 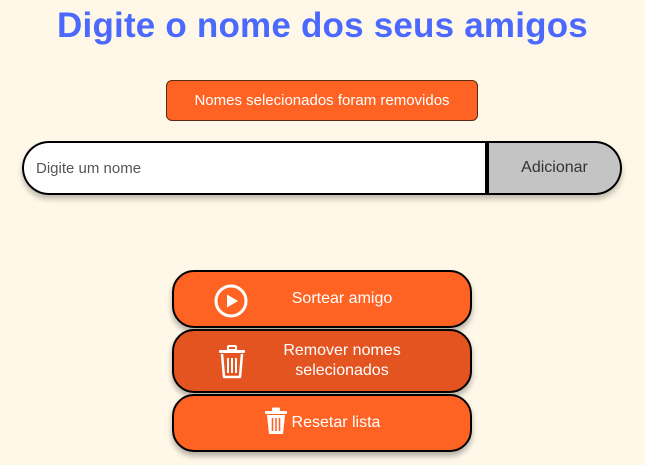 I want to click on add-name-form: Adicionar, so click(x=322, y=168).